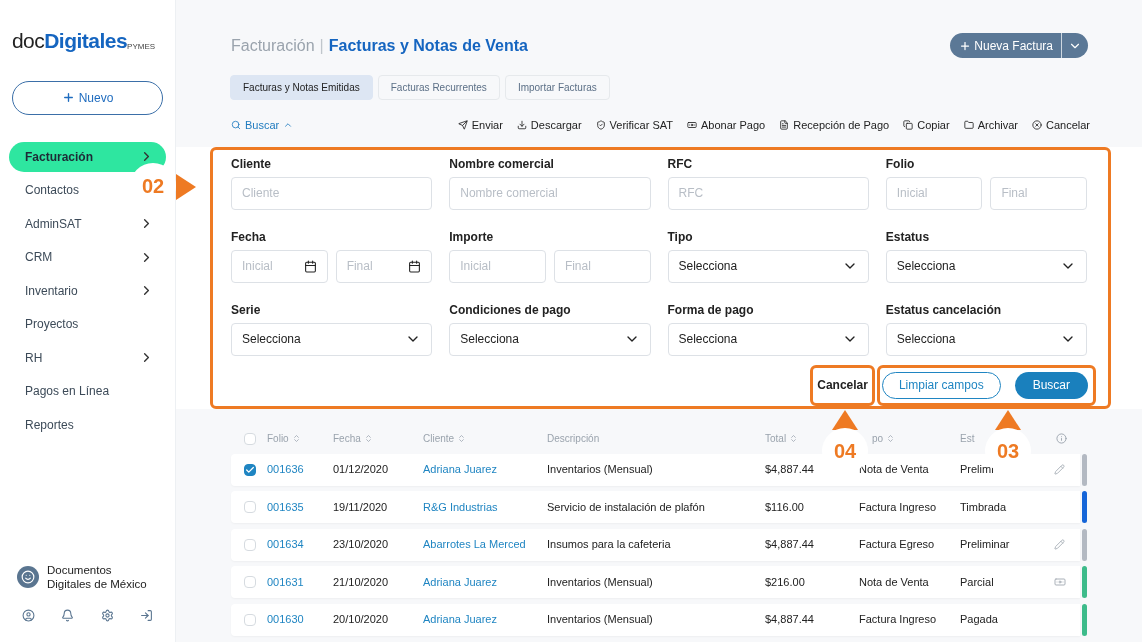 Image resolution: width=1142 pixels, height=642 pixels. I want to click on sidebar-item: Pagos en Línea, so click(65, 391).